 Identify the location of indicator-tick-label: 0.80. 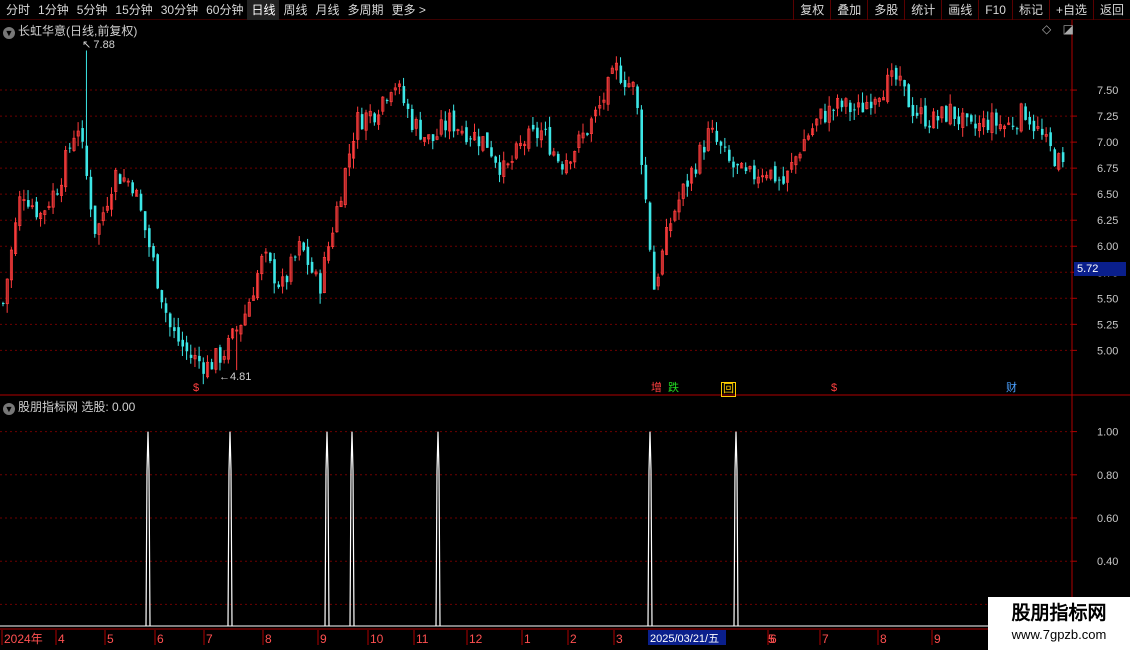
(1107, 476).